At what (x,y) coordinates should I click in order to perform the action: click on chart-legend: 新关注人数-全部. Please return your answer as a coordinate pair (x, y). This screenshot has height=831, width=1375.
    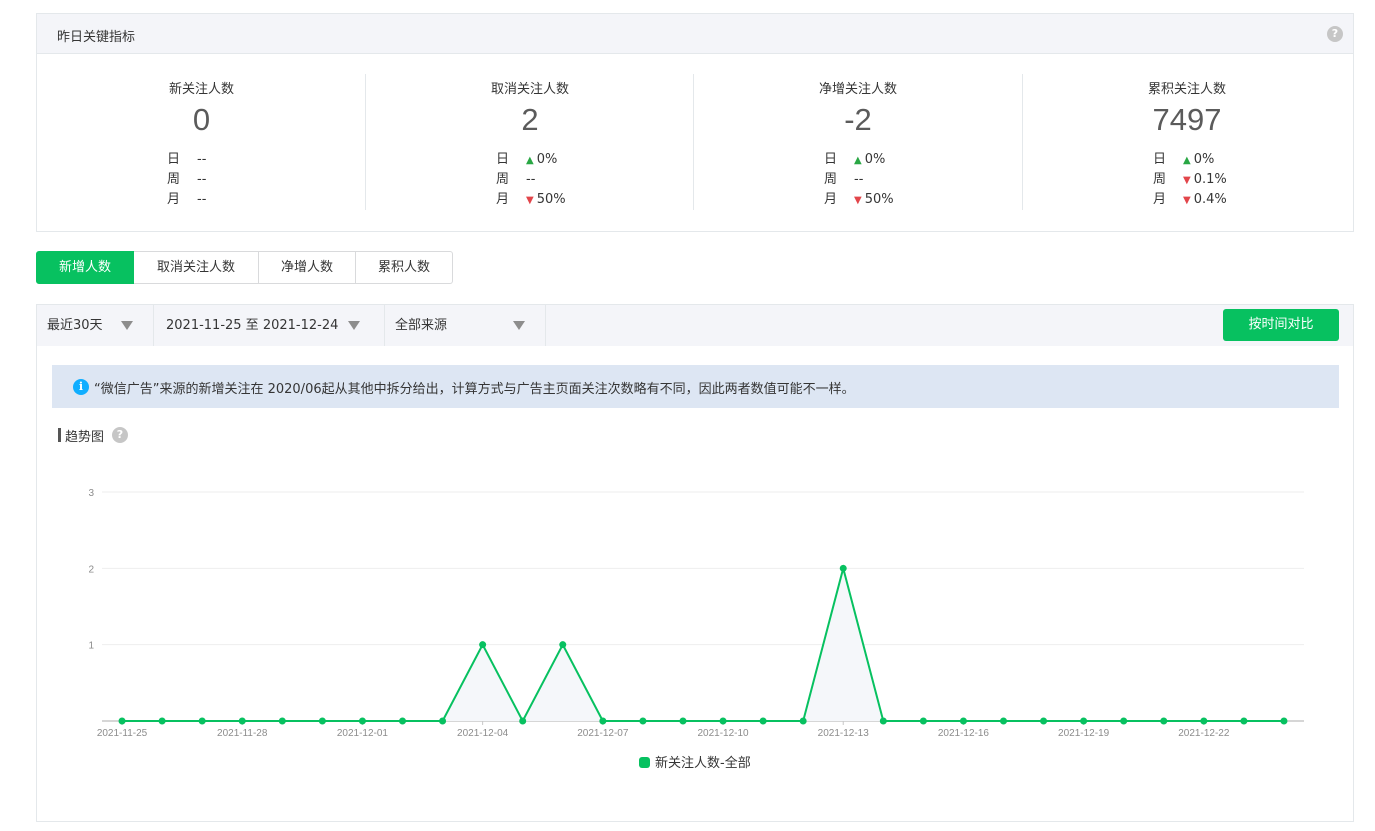
    Looking at the image, I should click on (695, 761).